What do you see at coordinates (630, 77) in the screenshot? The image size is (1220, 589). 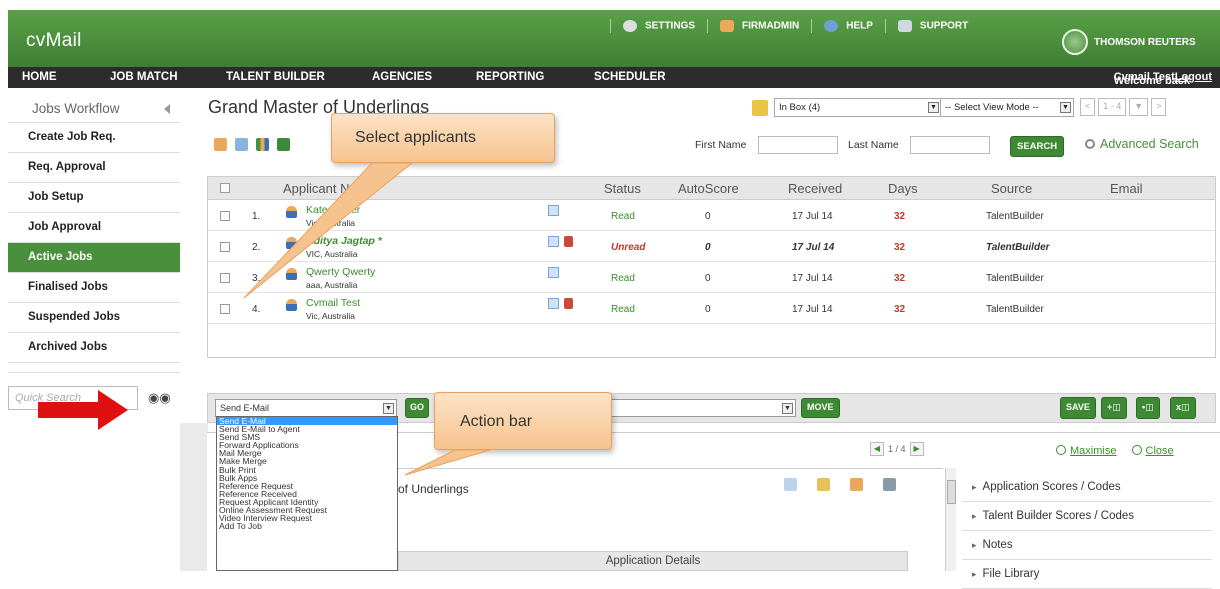 I see `nav-scheduler: SCHEDULER` at bounding box center [630, 77].